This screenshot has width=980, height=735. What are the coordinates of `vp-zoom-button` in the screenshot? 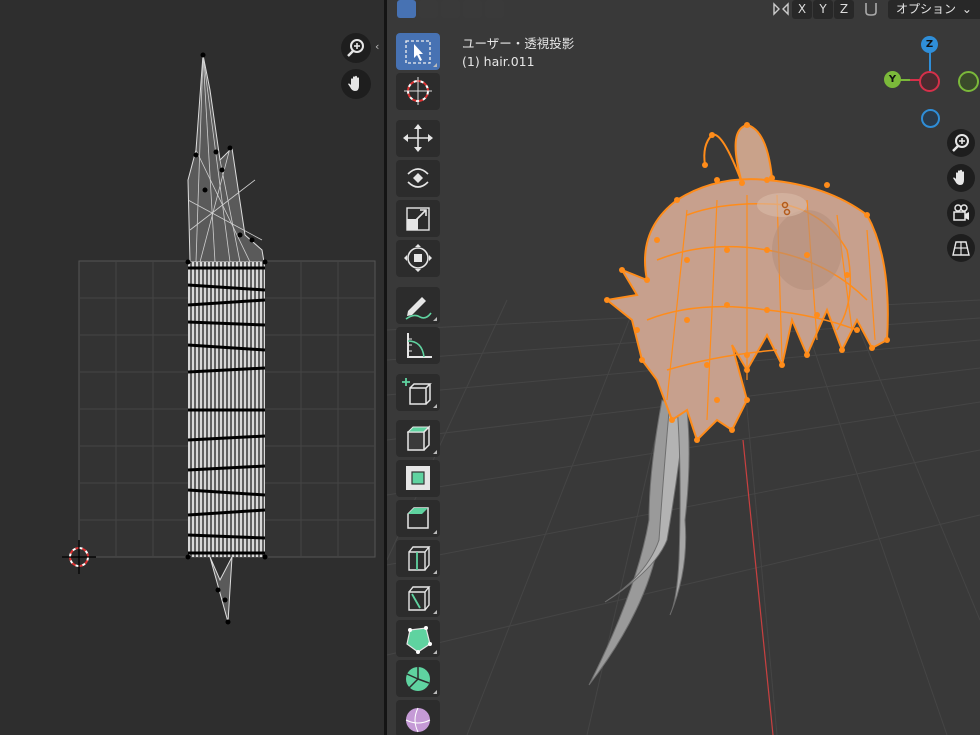 It's located at (961, 143).